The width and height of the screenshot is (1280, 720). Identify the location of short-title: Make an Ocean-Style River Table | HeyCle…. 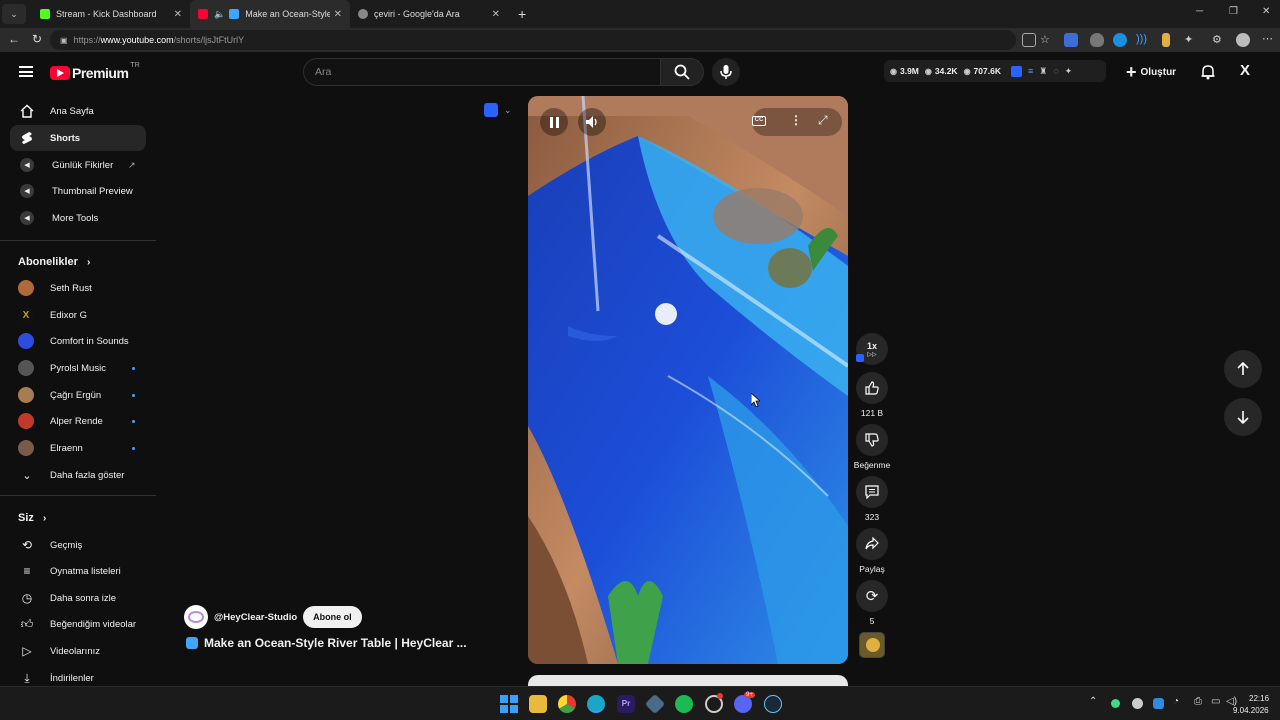
(335, 643).